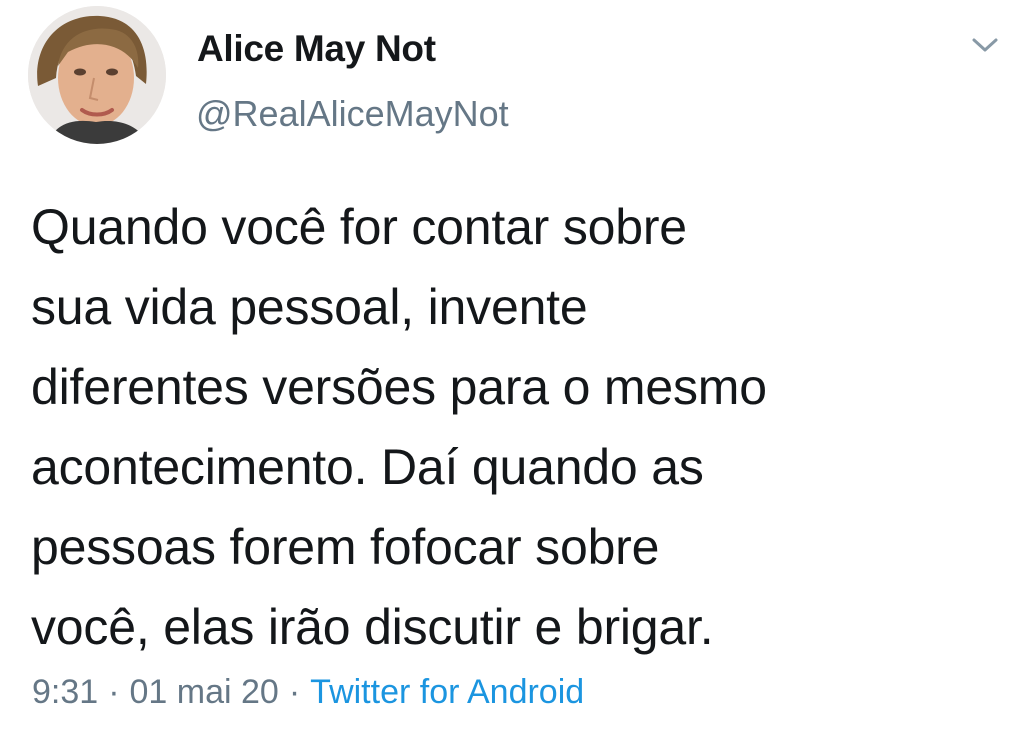 The height and width of the screenshot is (743, 1024). I want to click on avatar-image, so click(97, 75).